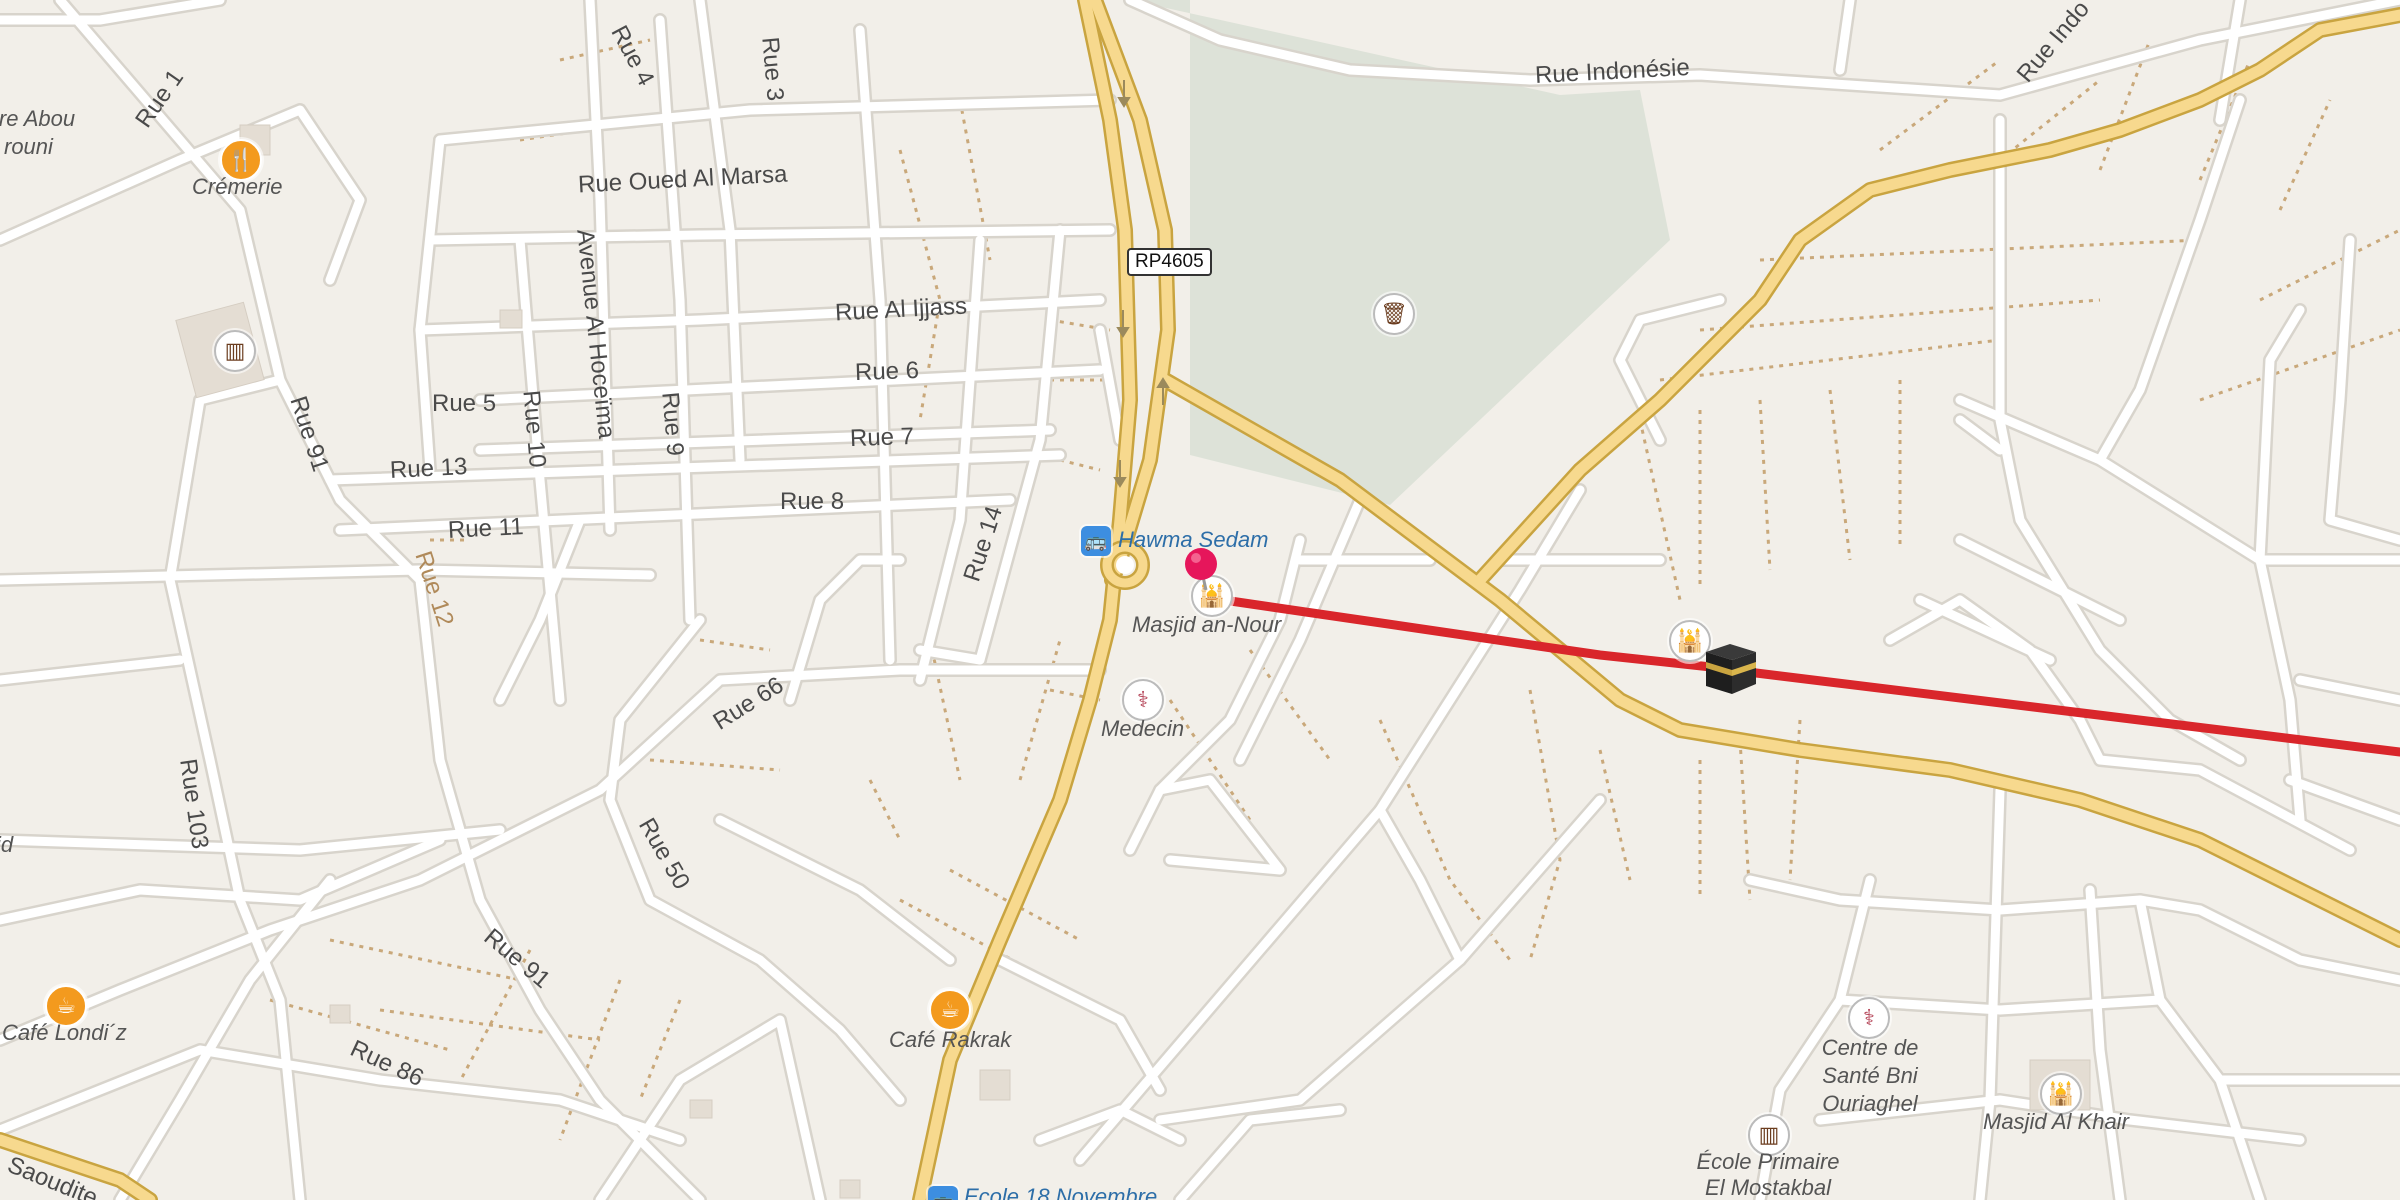  I want to click on street-label: Rue 7, so click(882, 437).